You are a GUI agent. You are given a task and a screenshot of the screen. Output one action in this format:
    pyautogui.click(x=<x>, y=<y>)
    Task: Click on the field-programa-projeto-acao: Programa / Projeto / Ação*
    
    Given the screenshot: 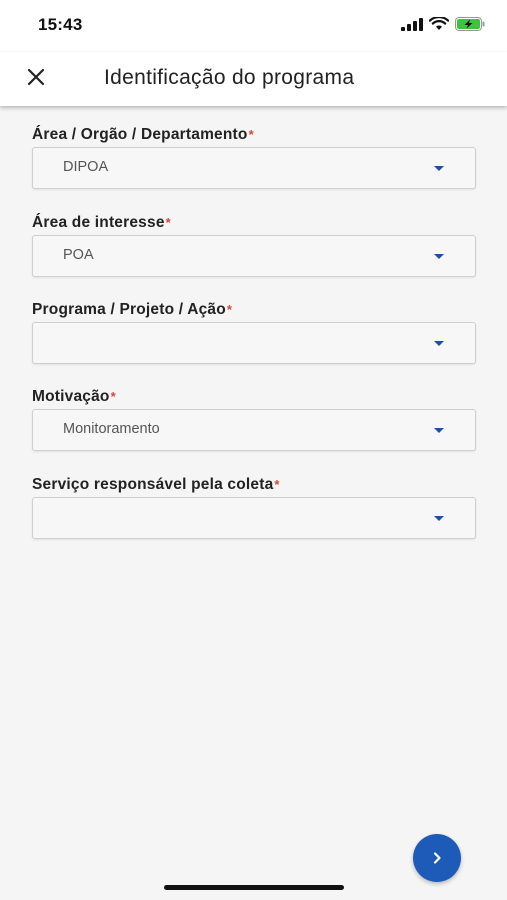 What is the action you would take?
    pyautogui.click(x=254, y=331)
    